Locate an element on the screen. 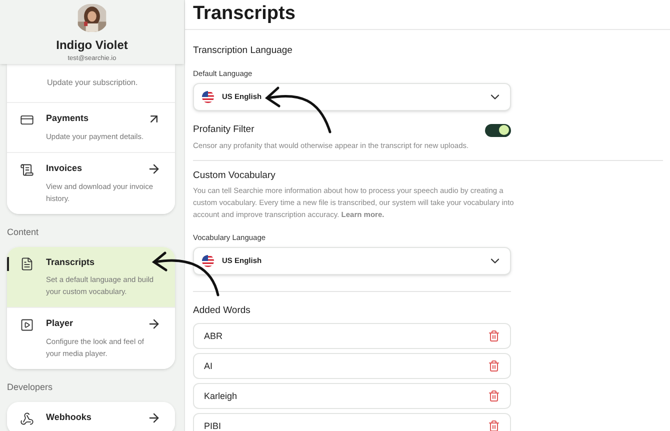 Image resolution: width=670 pixels, height=431 pixels. item-title: Transcripts is located at coordinates (70, 262).